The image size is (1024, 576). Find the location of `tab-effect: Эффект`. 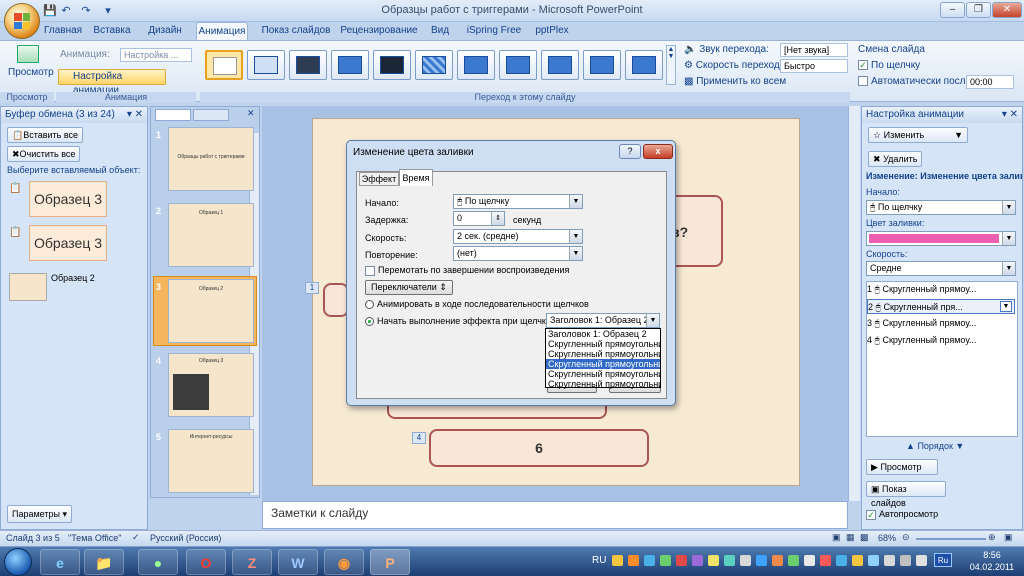

tab-effect: Эффект is located at coordinates (379, 179).